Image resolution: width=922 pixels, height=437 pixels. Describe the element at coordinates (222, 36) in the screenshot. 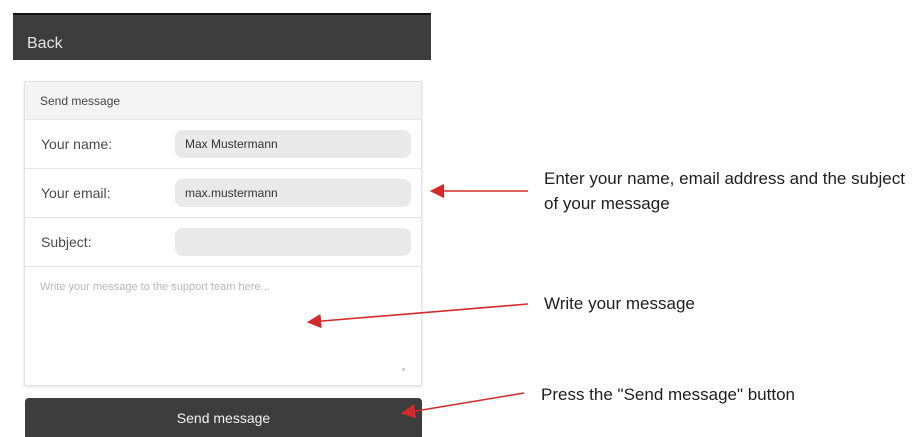

I see `top-bar: Back` at that location.